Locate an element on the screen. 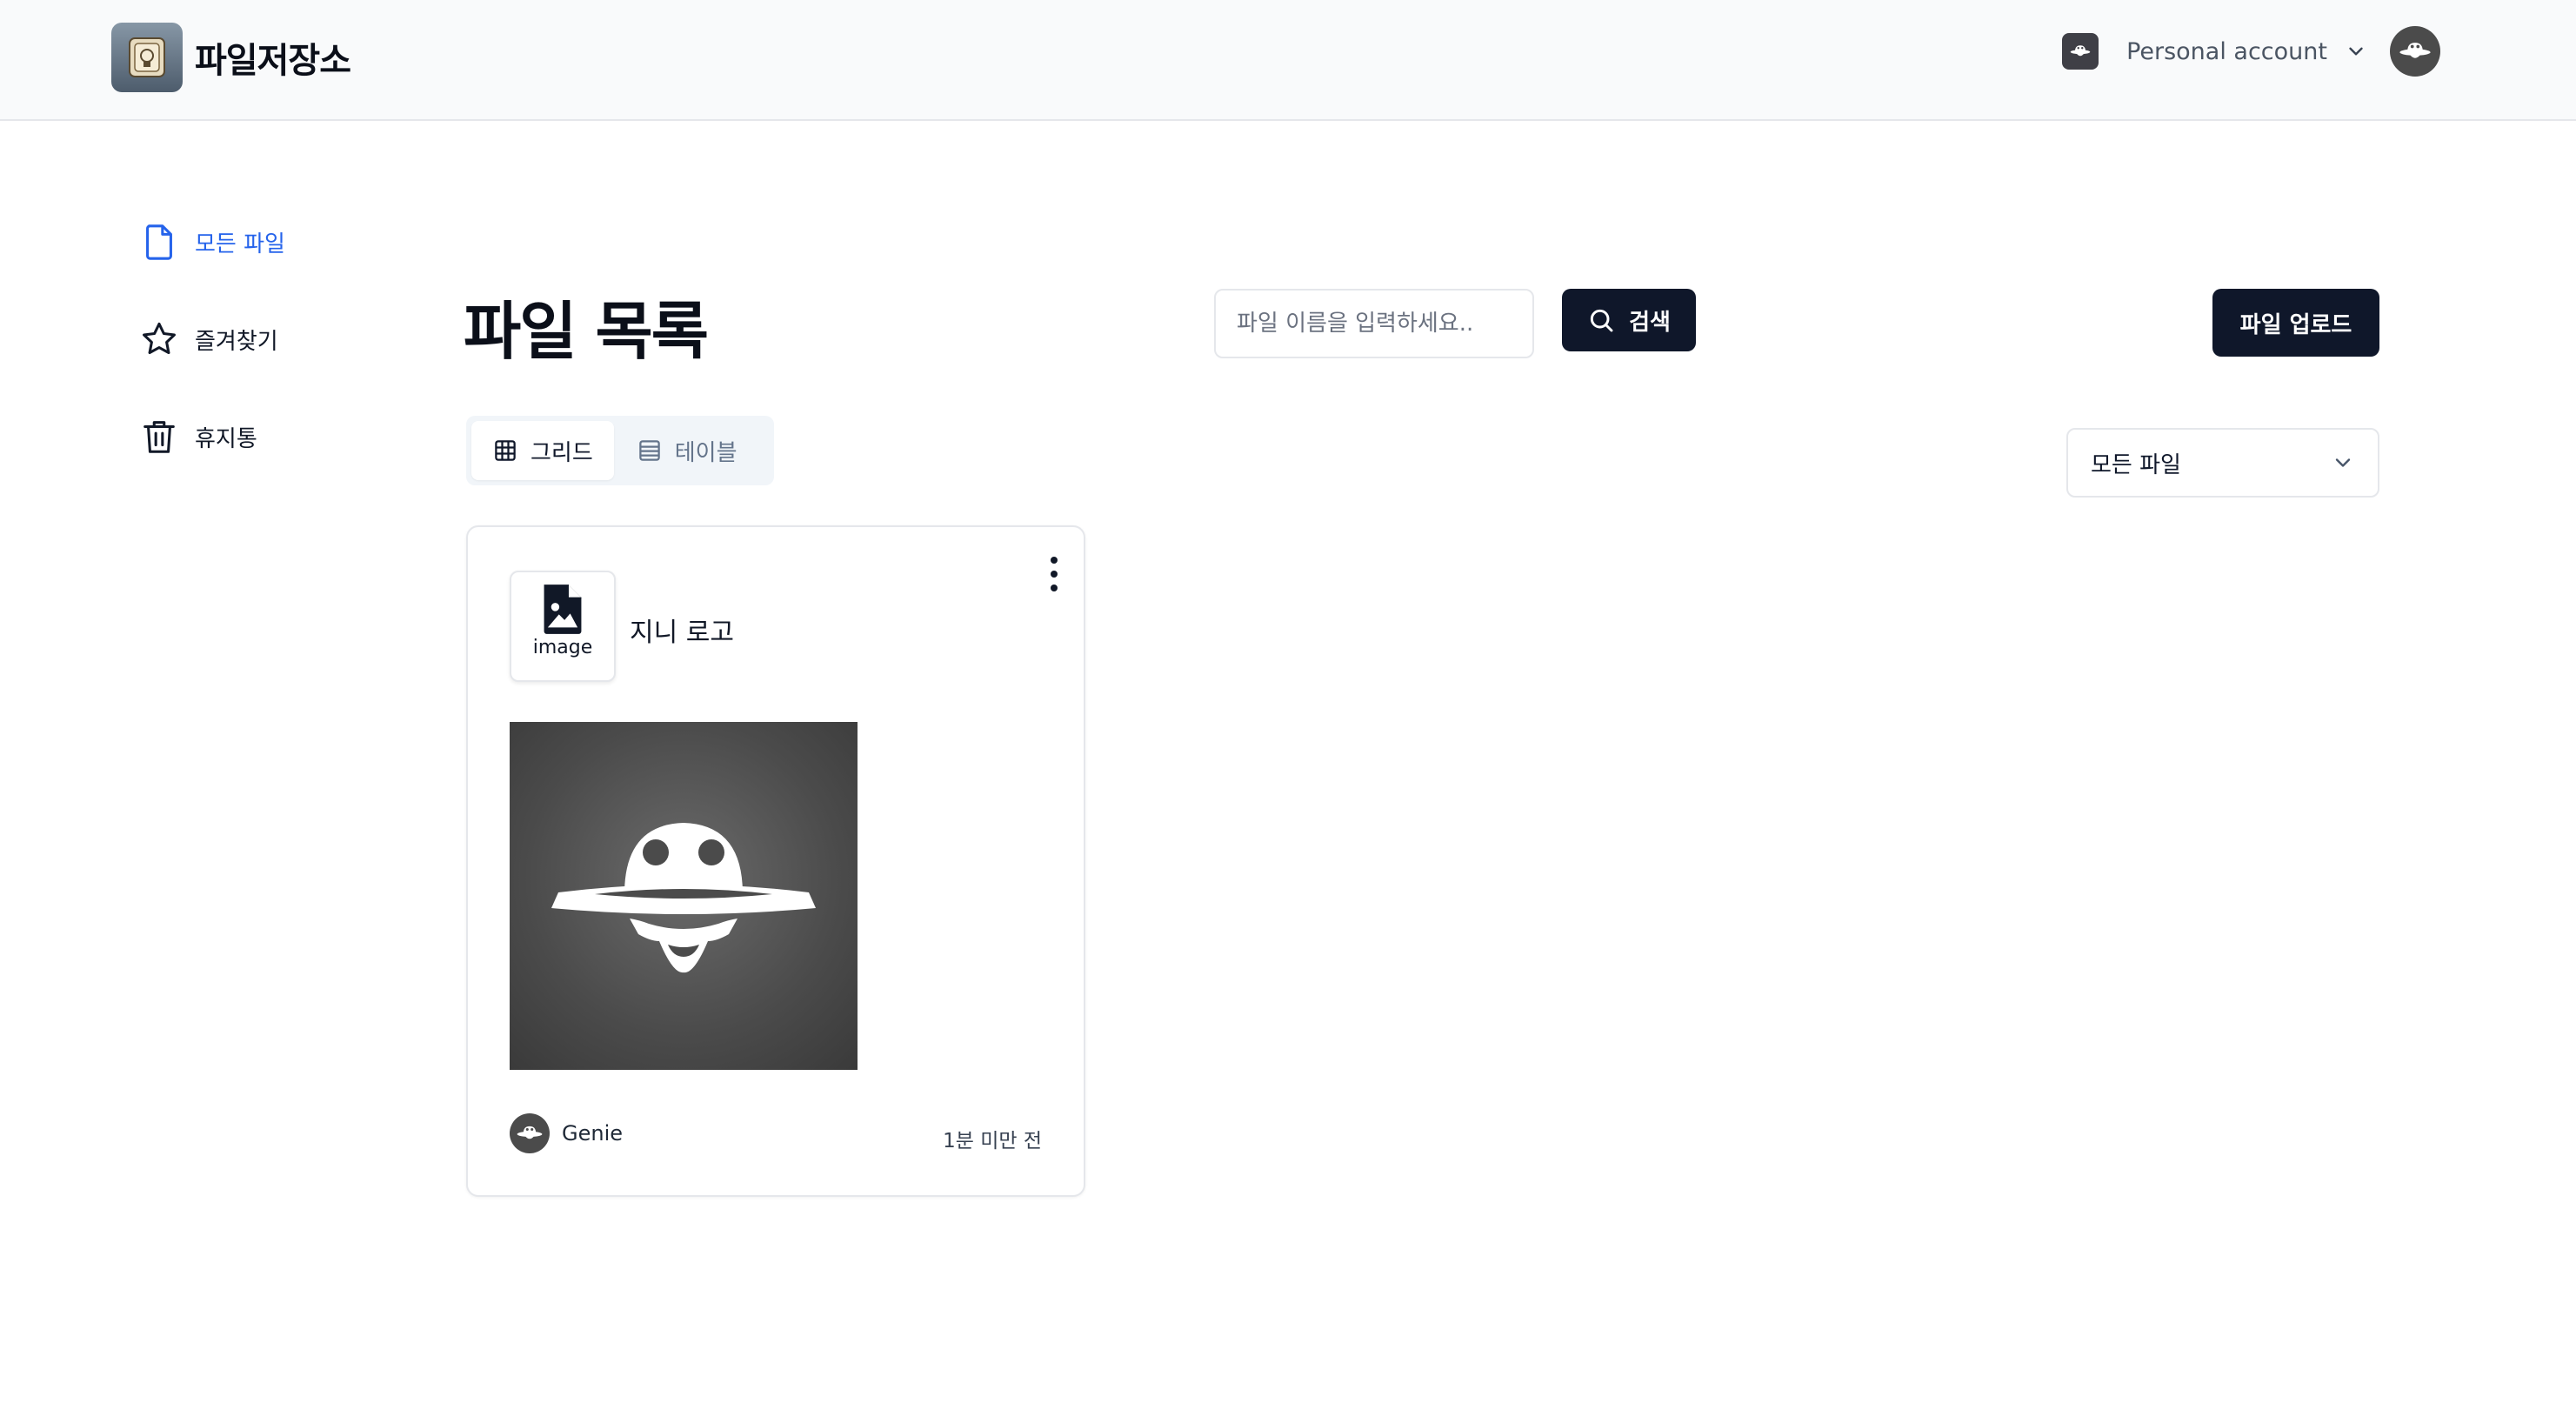  file-type-label: image is located at coordinates (562, 648).